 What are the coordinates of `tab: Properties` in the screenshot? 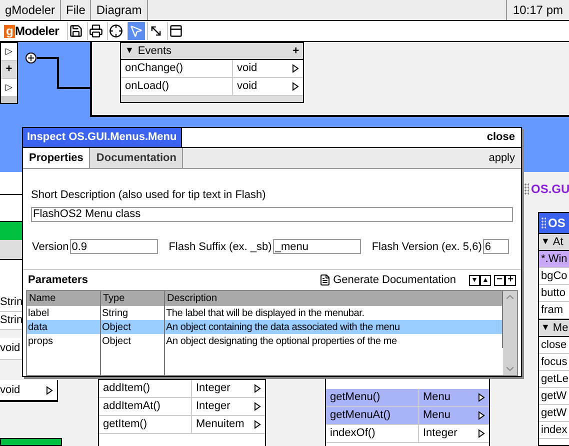 It's located at (56, 158).